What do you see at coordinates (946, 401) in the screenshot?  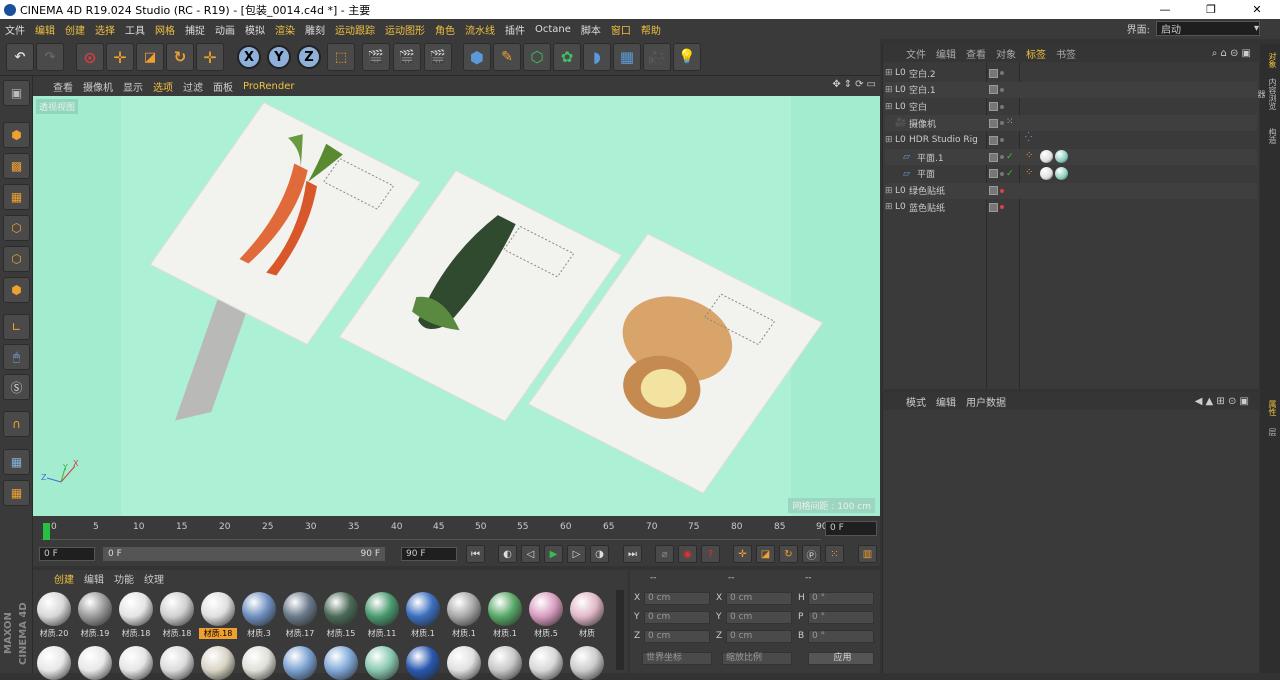 I see `am-menu-edit: 编辑` at bounding box center [946, 401].